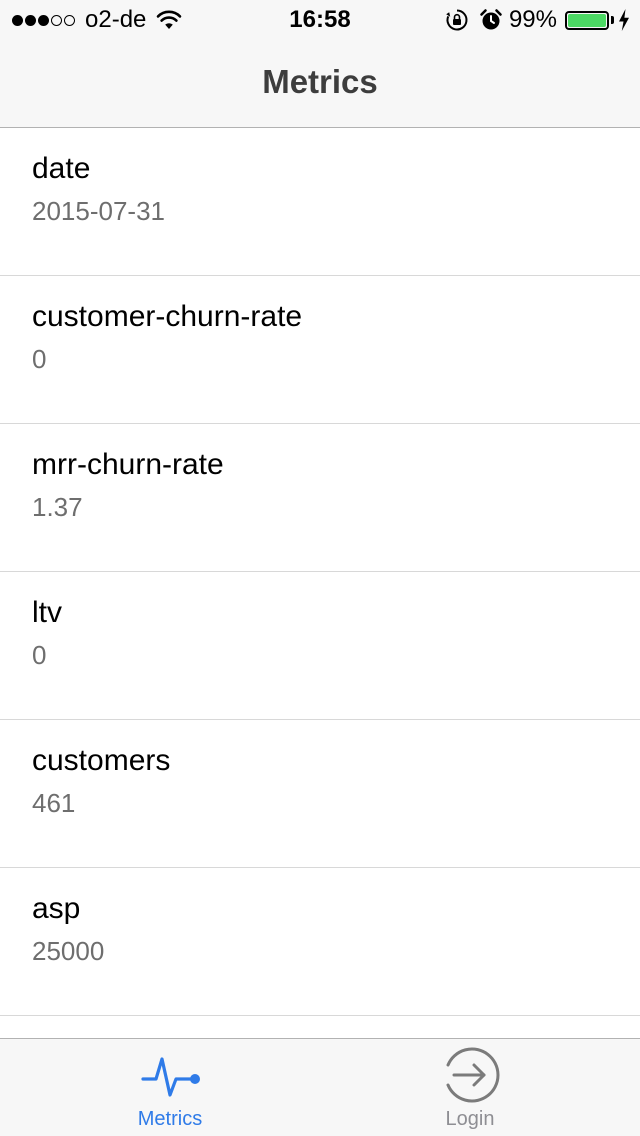 This screenshot has width=640, height=1136. Describe the element at coordinates (167, 316) in the screenshot. I see `metric-name: customer-churn-rate` at that location.